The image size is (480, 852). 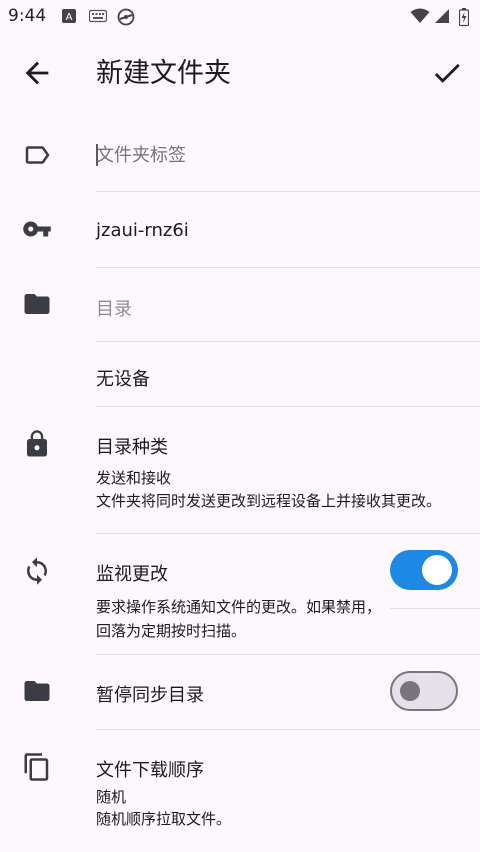 What do you see at coordinates (134, 478) in the screenshot?
I see `folder-type-value: 发送和接收` at bounding box center [134, 478].